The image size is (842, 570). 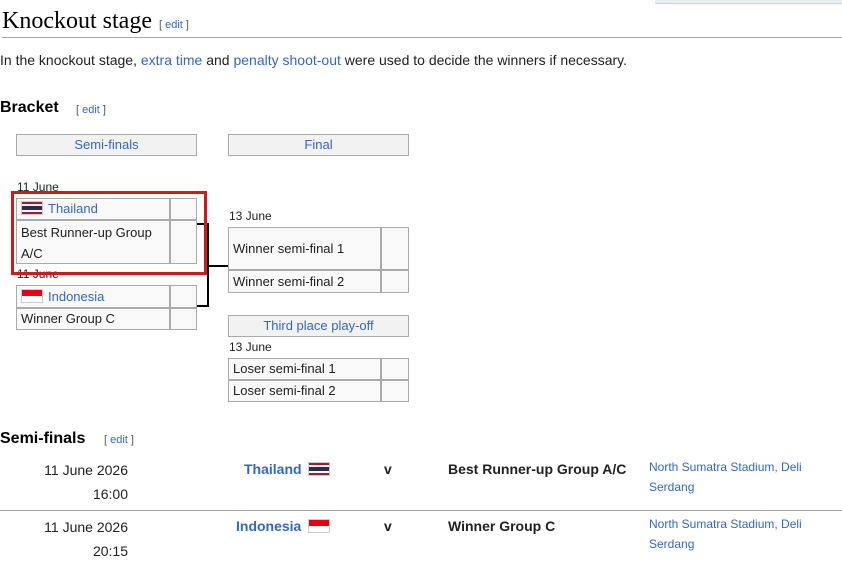 What do you see at coordinates (422, 22) in the screenshot?
I see `section-heading-knockout-stage: Knockout stage [ edit ]` at bounding box center [422, 22].